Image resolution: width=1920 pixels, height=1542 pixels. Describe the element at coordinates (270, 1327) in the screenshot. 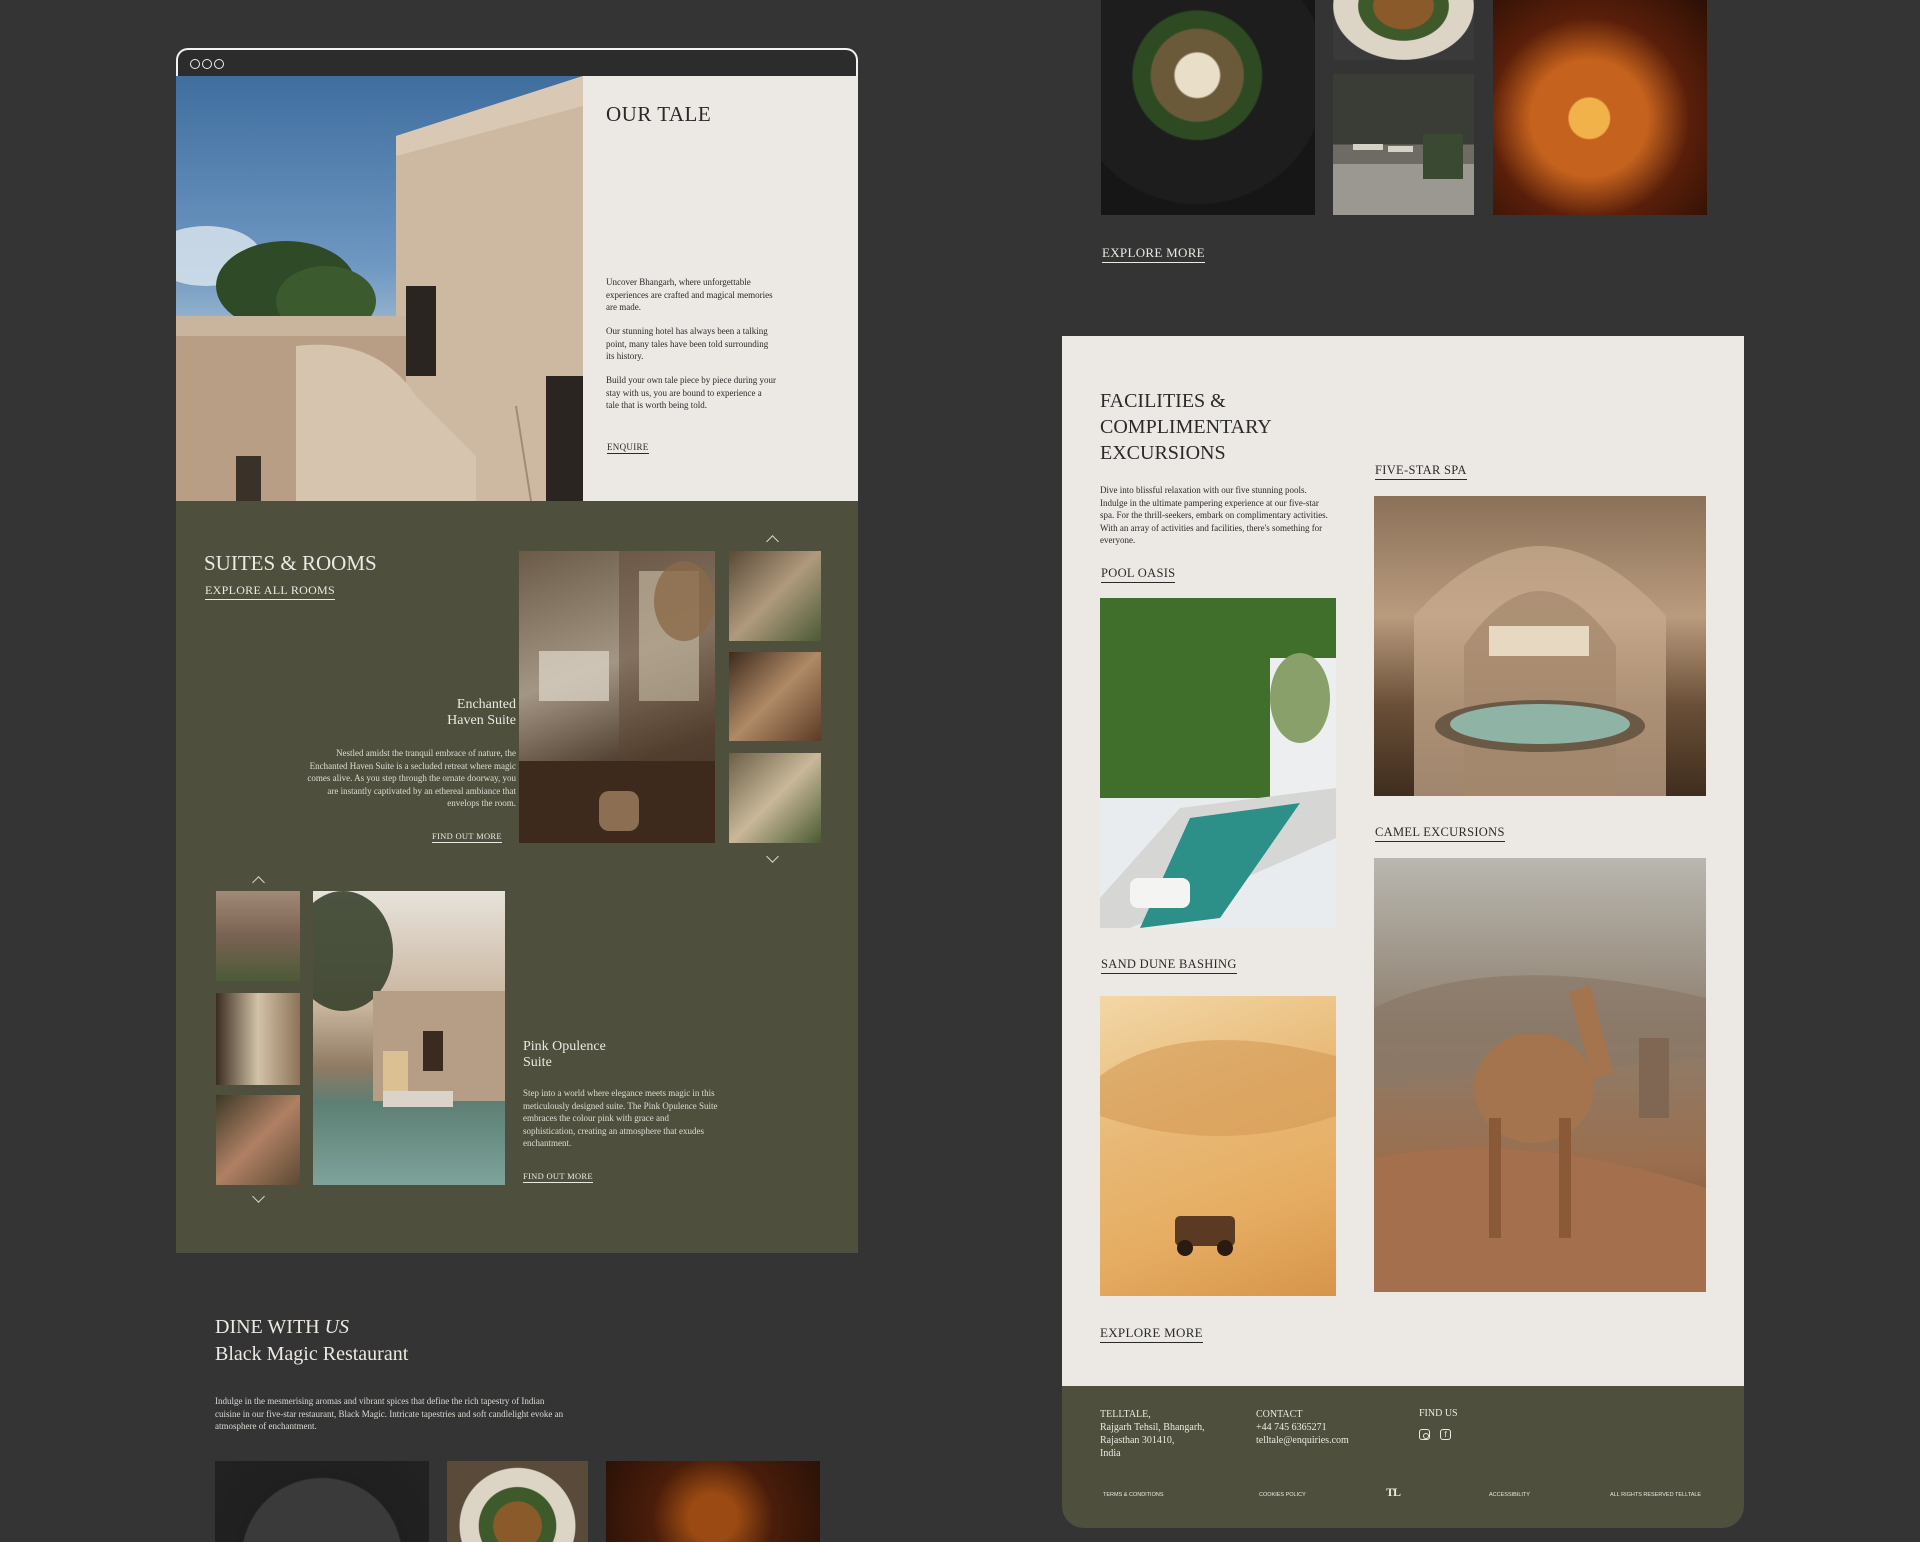

I see `dine-title-prefix: DINE WITH` at that location.